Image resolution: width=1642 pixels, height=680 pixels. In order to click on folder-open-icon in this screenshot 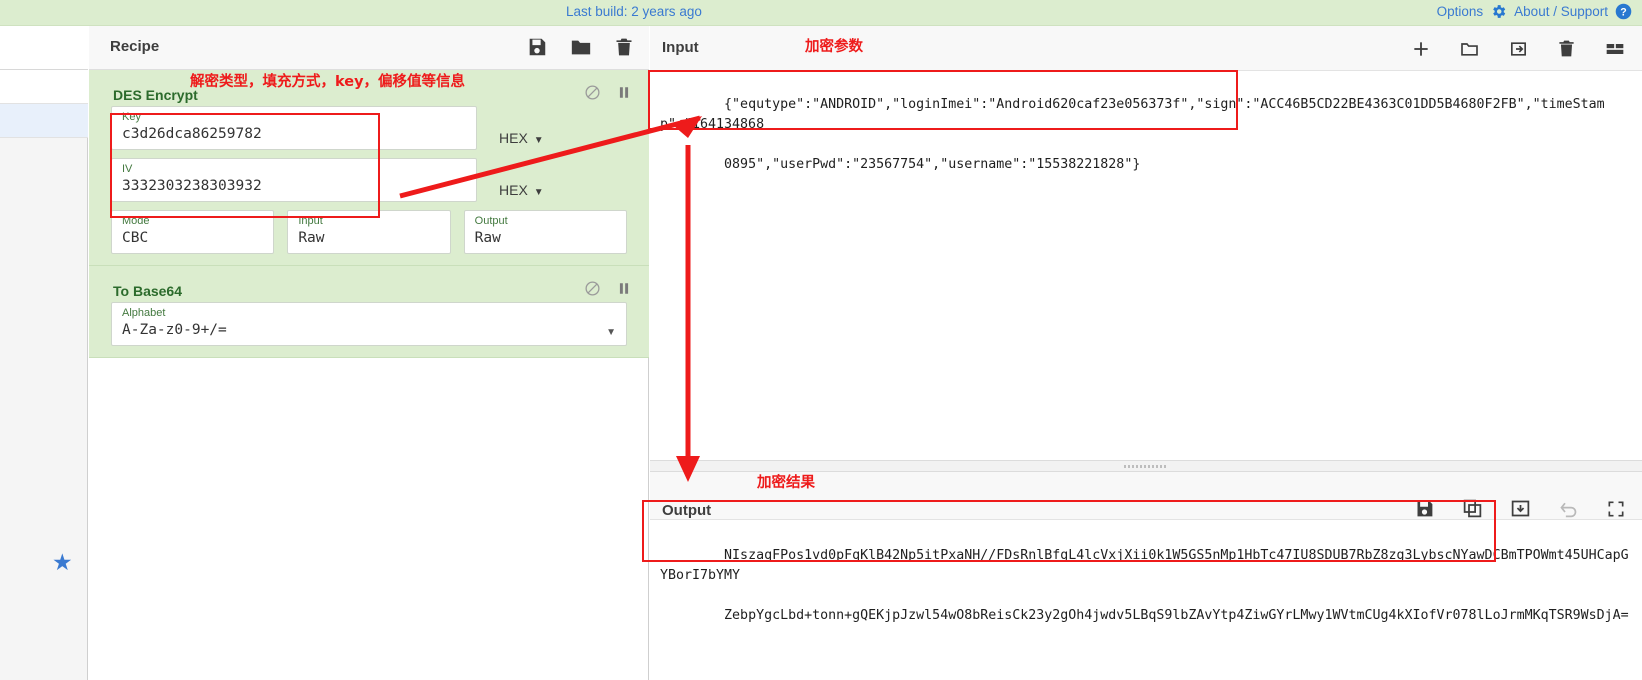, I will do `click(1469, 50)`.